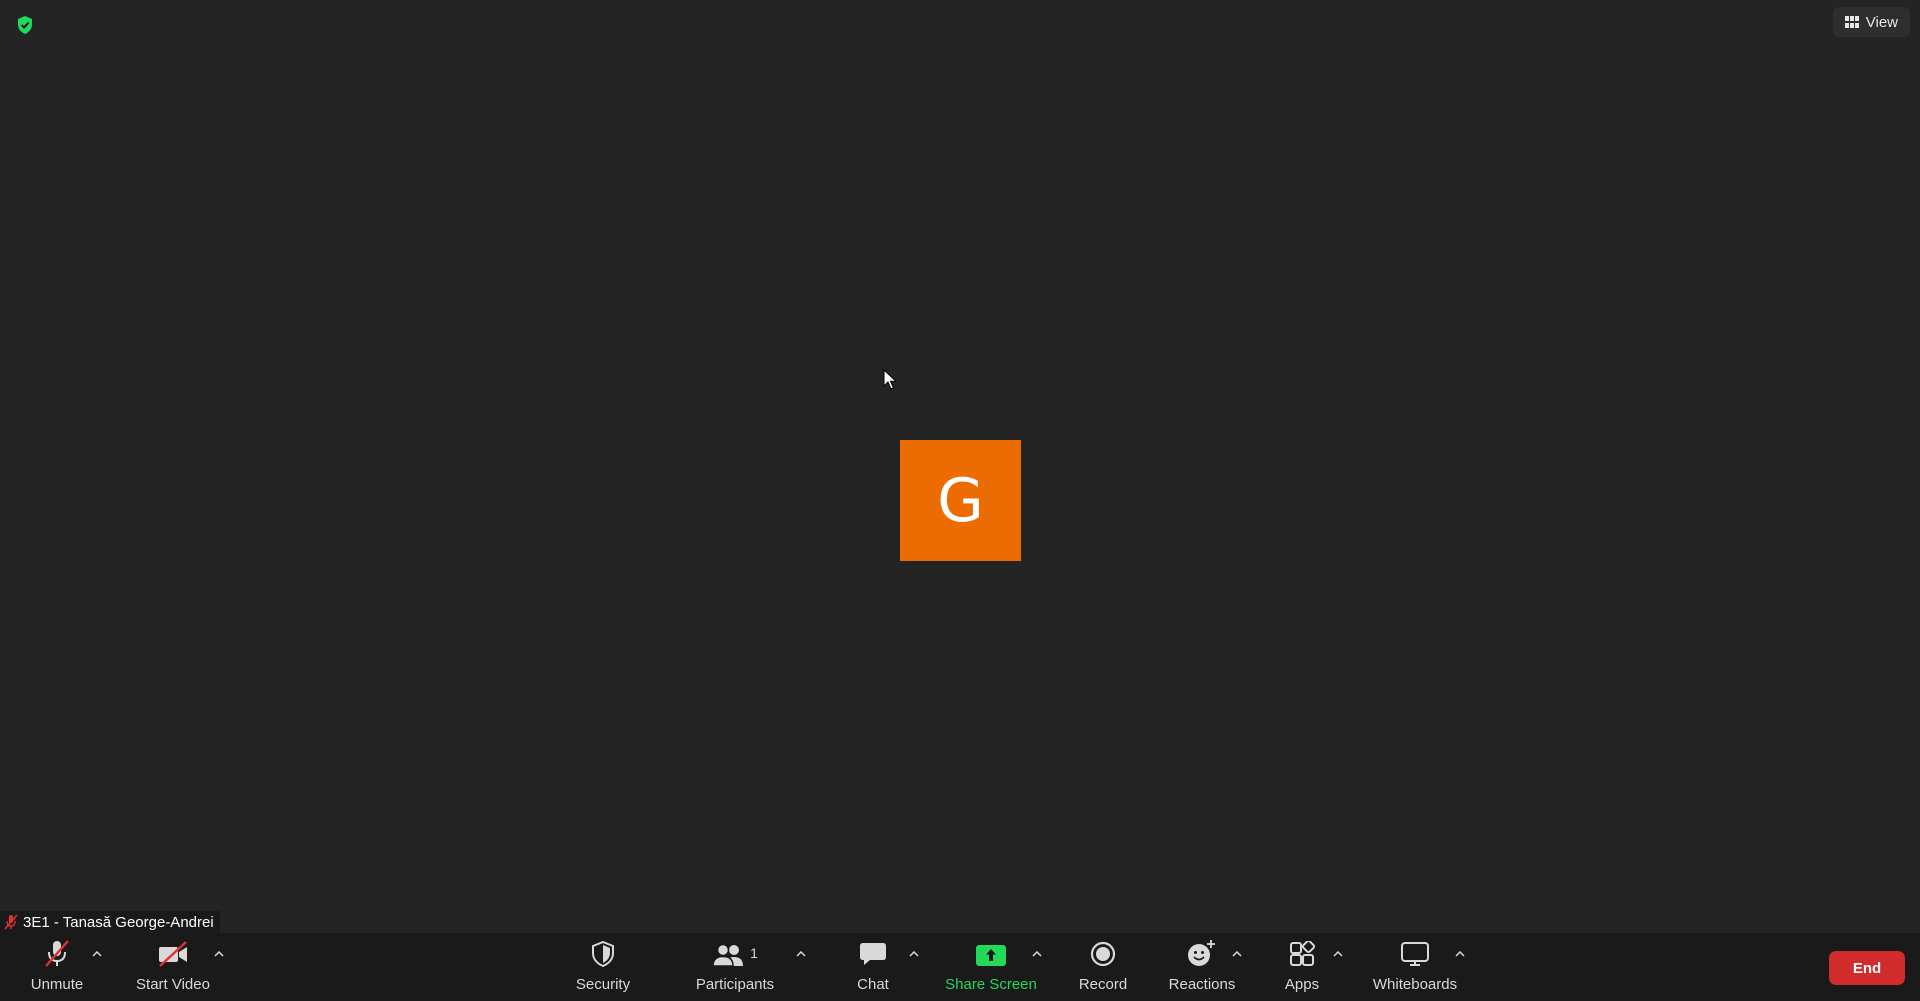 The width and height of the screenshot is (1920, 1001). I want to click on participants-icon, so click(728, 955).